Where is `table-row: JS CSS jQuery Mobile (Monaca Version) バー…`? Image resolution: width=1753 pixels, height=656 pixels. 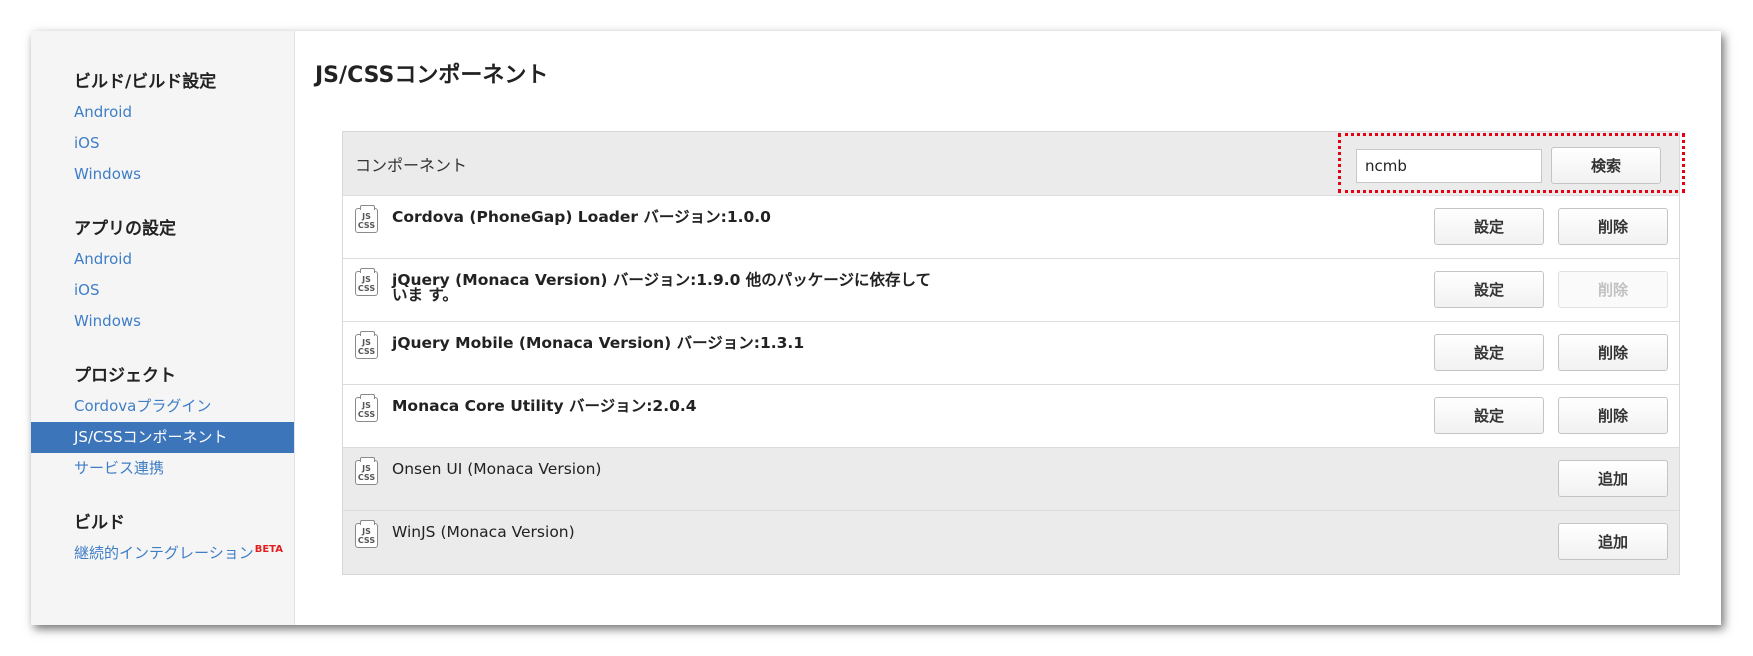 table-row: JS CSS jQuery Mobile (Monaca Version) バー… is located at coordinates (1011, 353).